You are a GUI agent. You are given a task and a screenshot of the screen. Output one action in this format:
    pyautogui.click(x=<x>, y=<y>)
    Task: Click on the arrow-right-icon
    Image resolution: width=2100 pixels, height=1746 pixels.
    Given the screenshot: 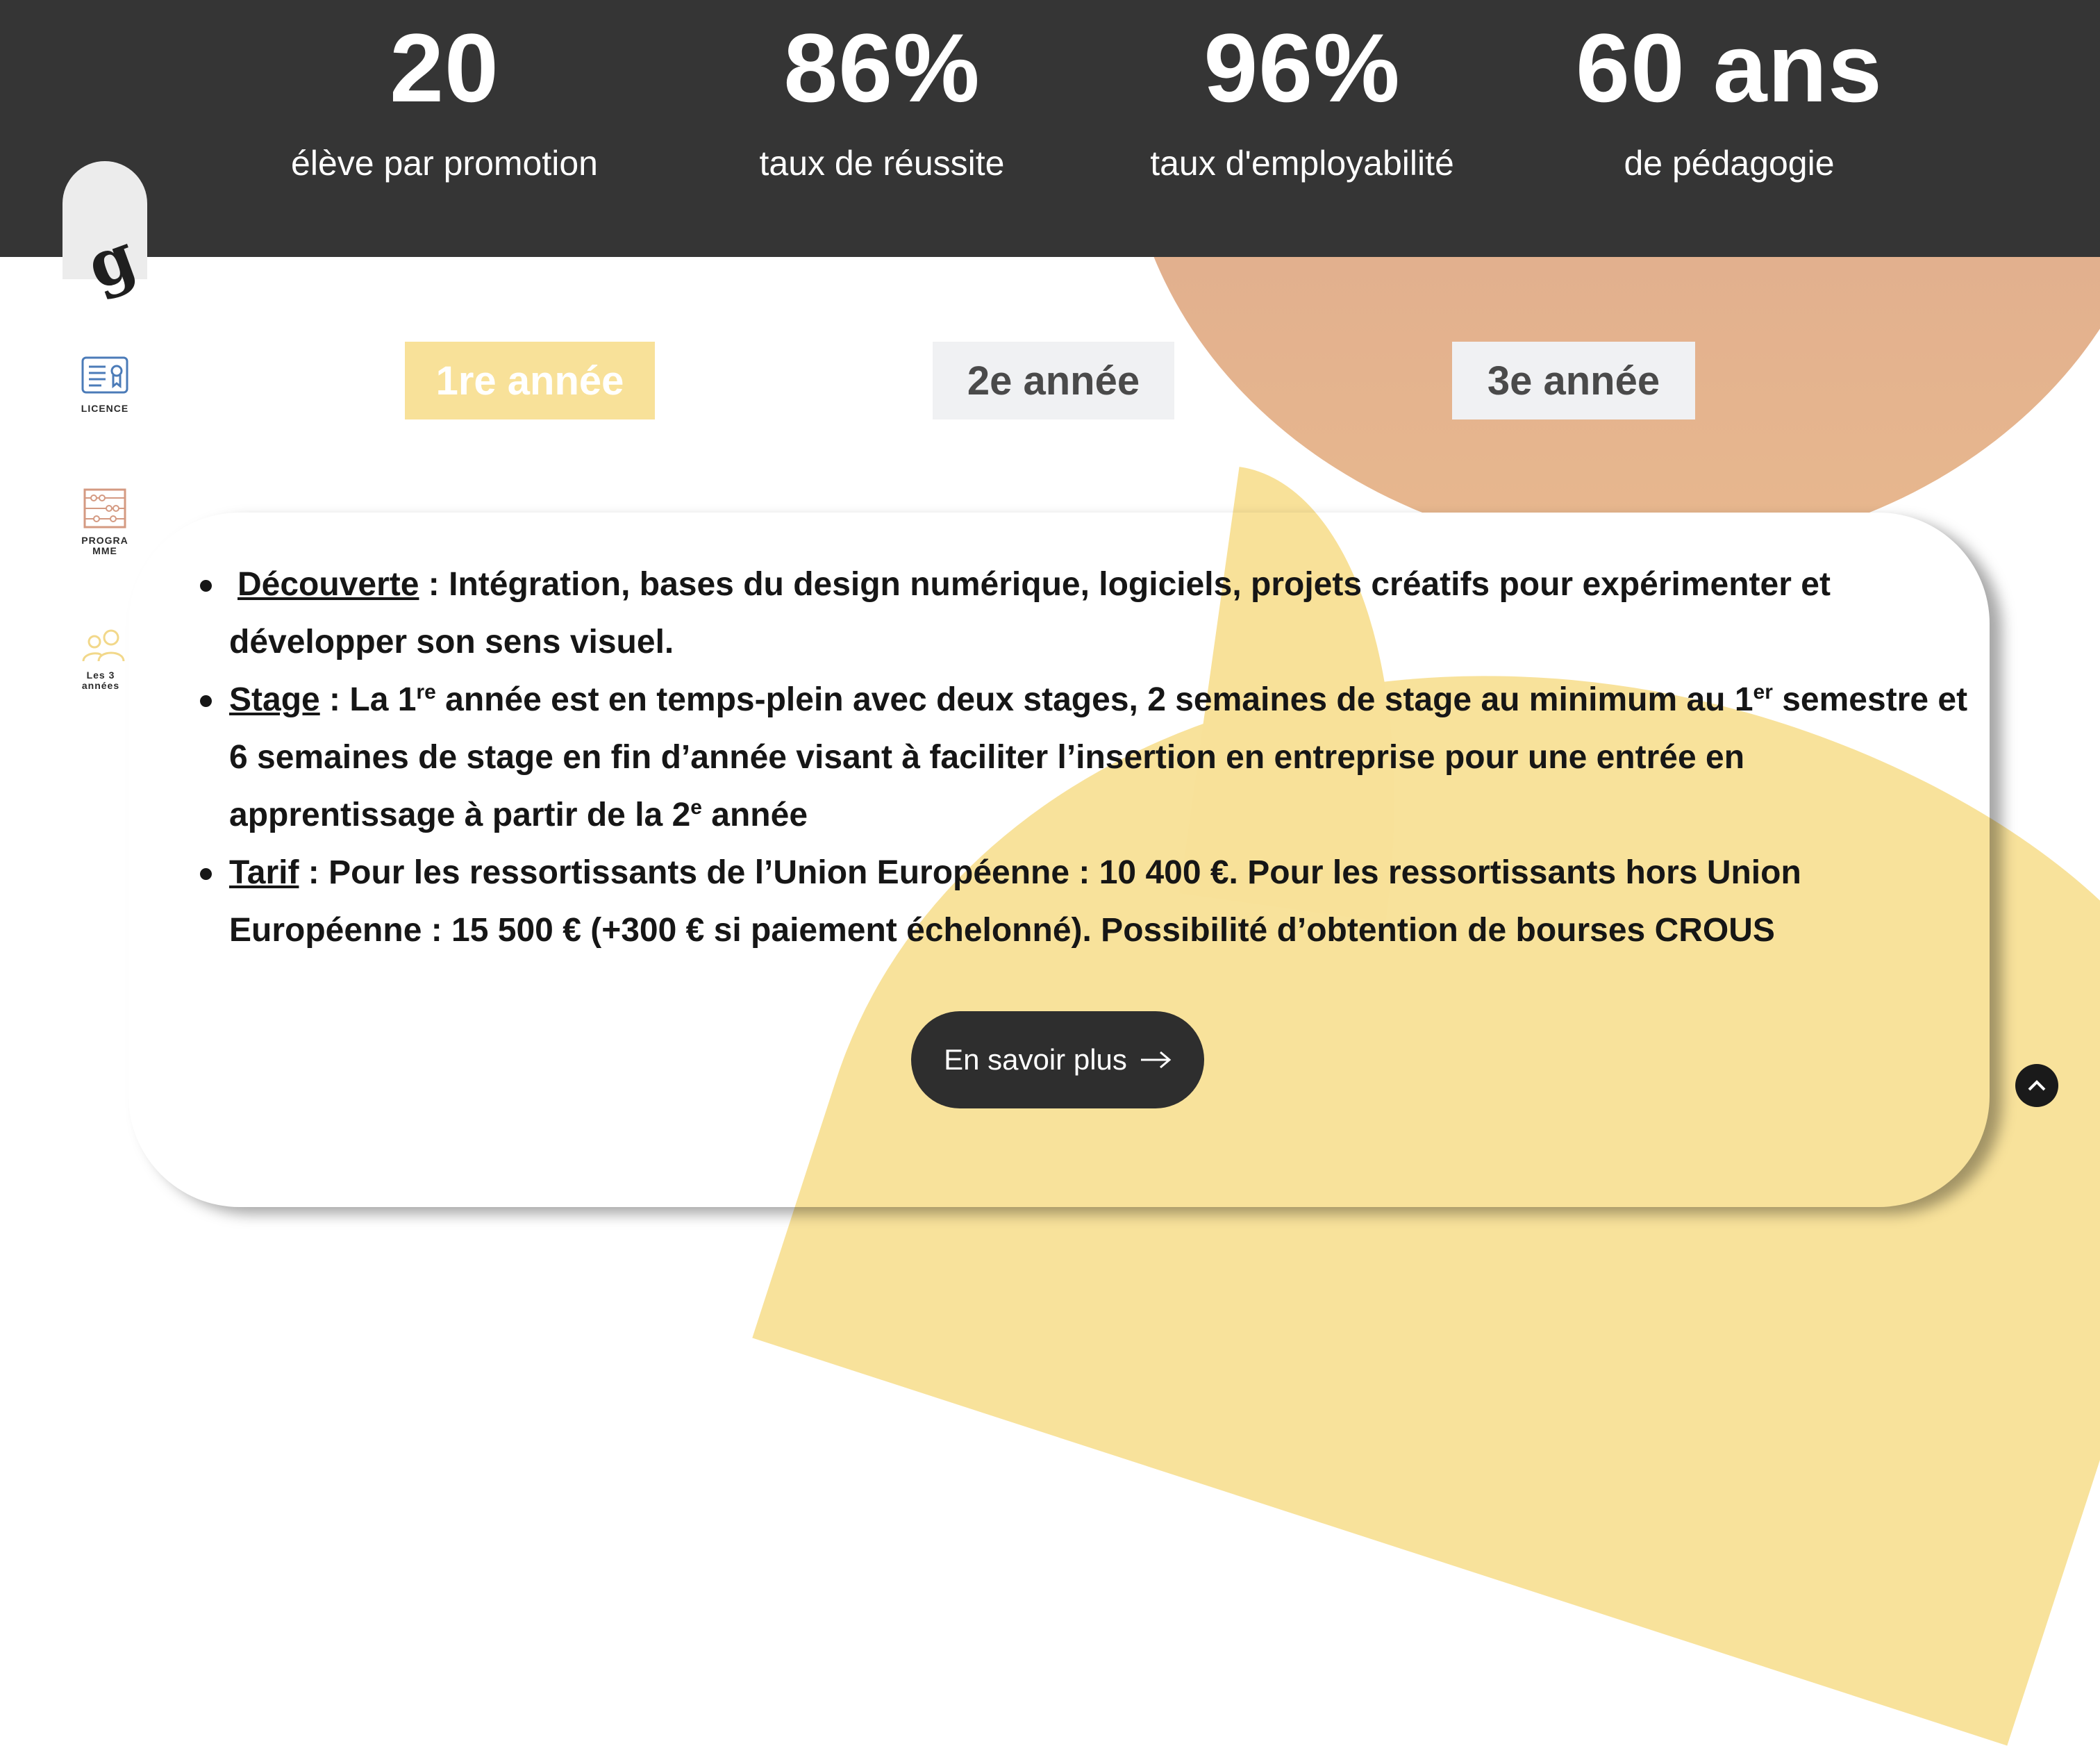 What is the action you would take?
    pyautogui.click(x=1156, y=1060)
    